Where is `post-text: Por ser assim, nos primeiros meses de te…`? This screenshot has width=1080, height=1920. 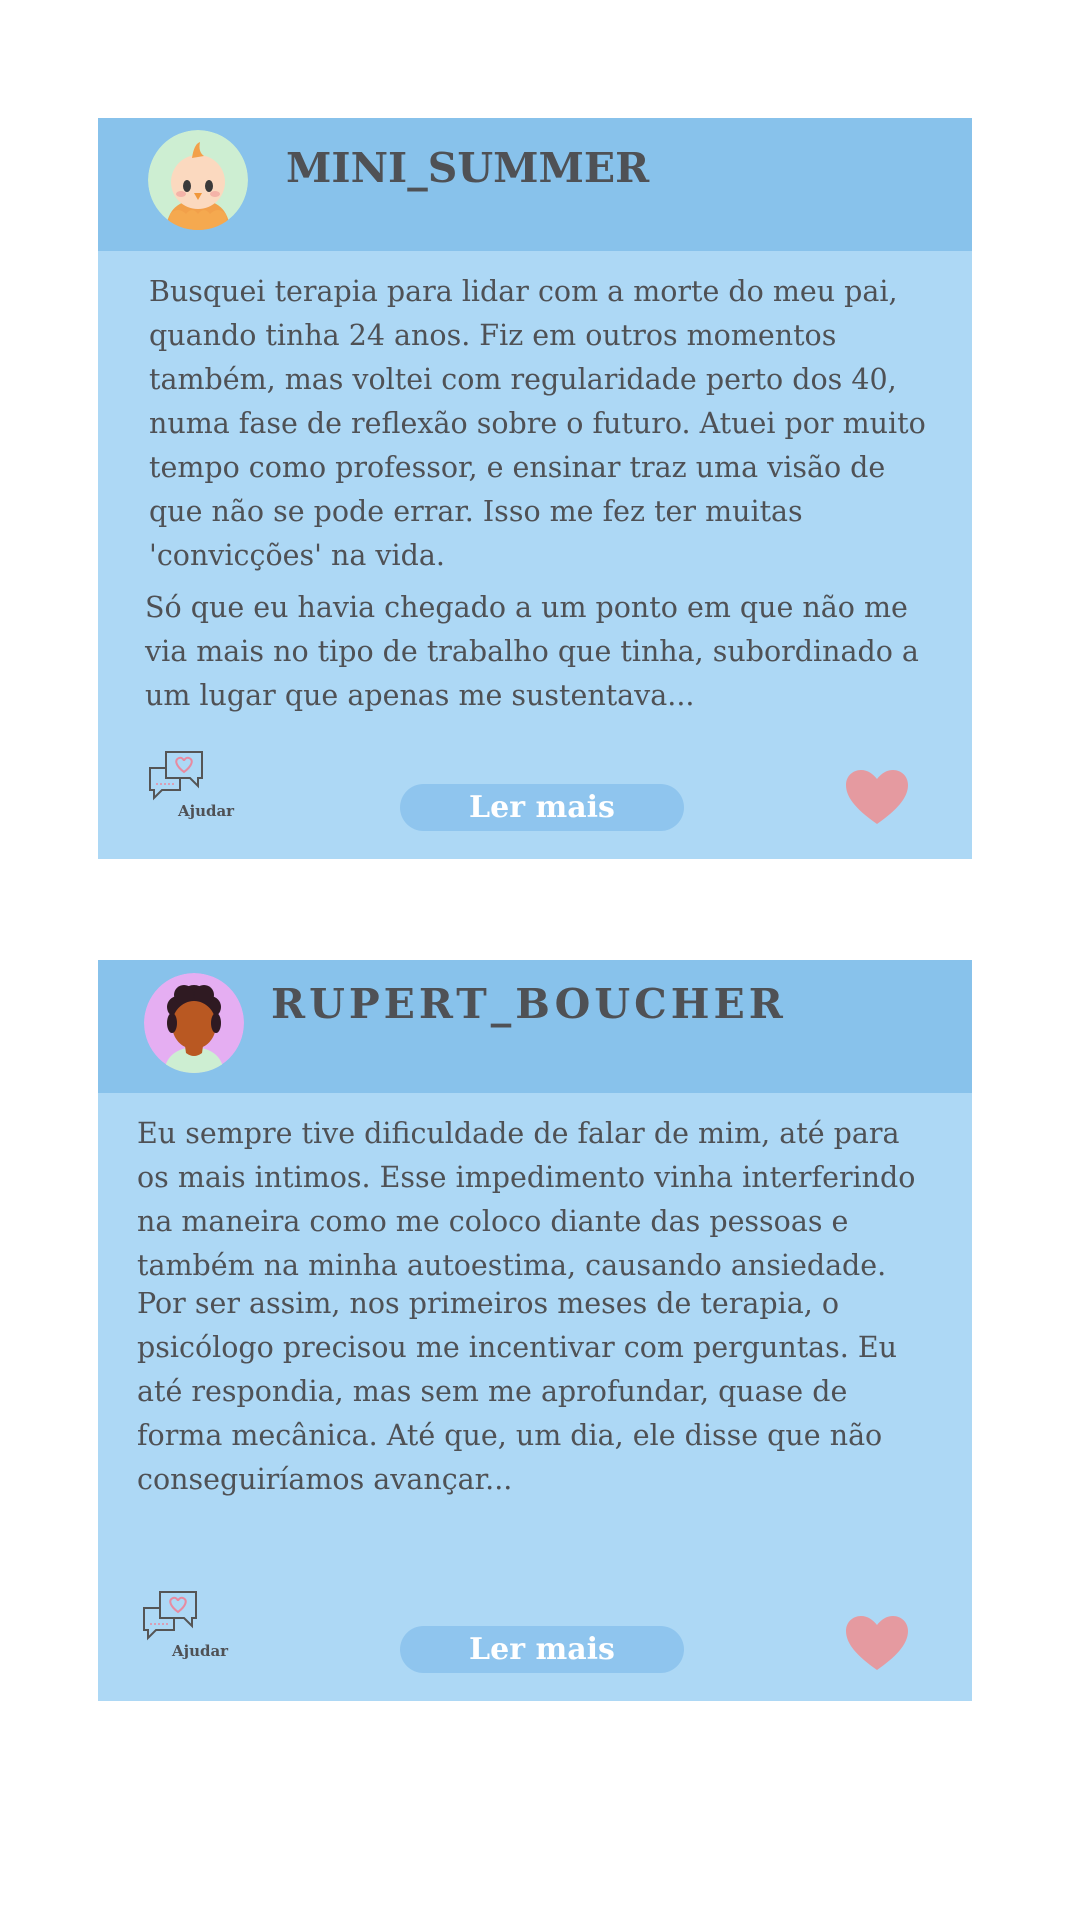 post-text: Por ser assim, nos primeiros meses de te… is located at coordinates (517, 1391).